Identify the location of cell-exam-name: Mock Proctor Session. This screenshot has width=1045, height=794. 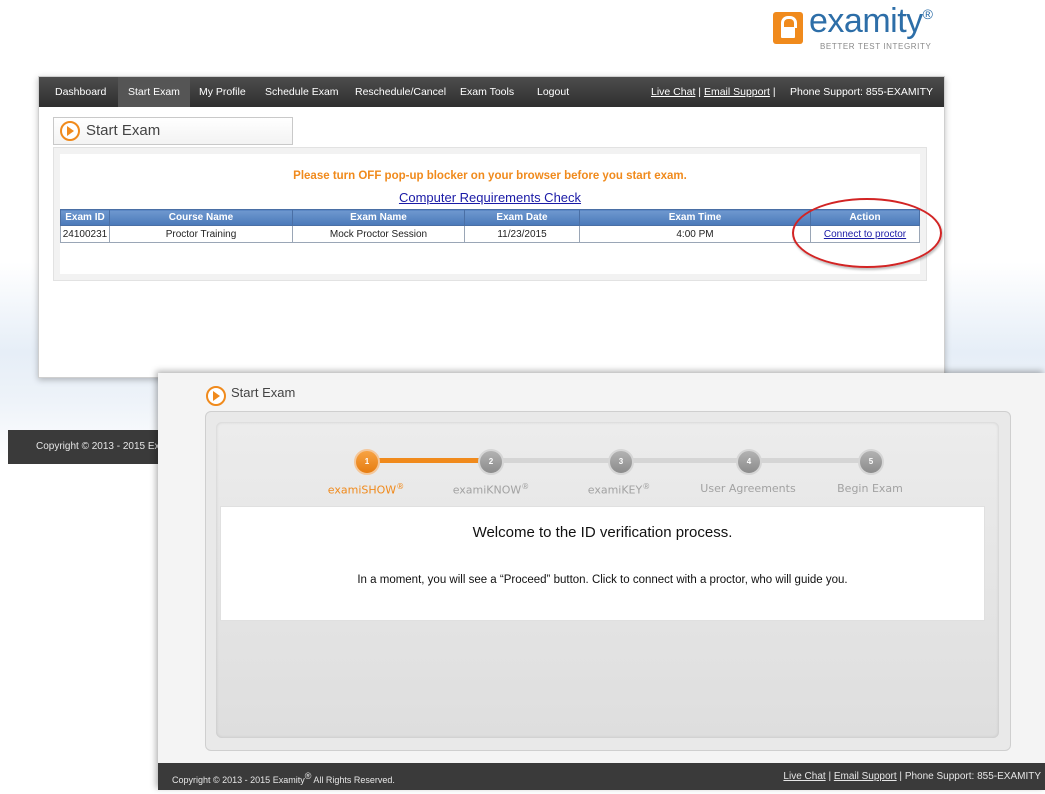
(378, 234).